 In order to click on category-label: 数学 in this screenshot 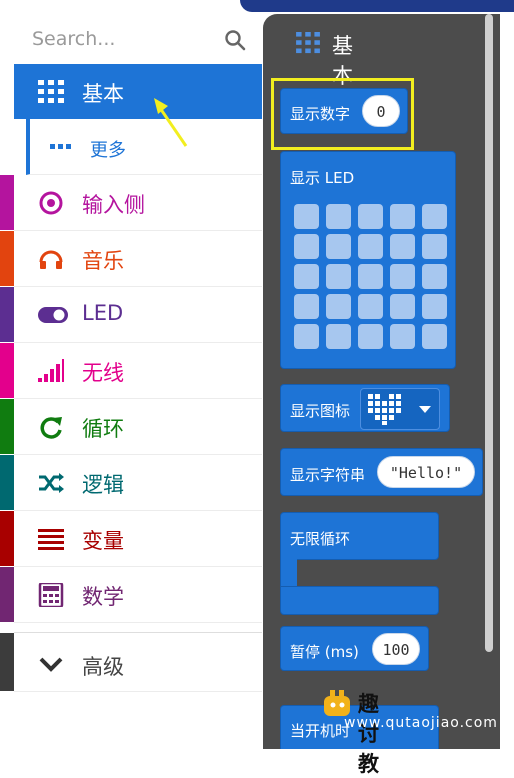, I will do `click(103, 597)`.